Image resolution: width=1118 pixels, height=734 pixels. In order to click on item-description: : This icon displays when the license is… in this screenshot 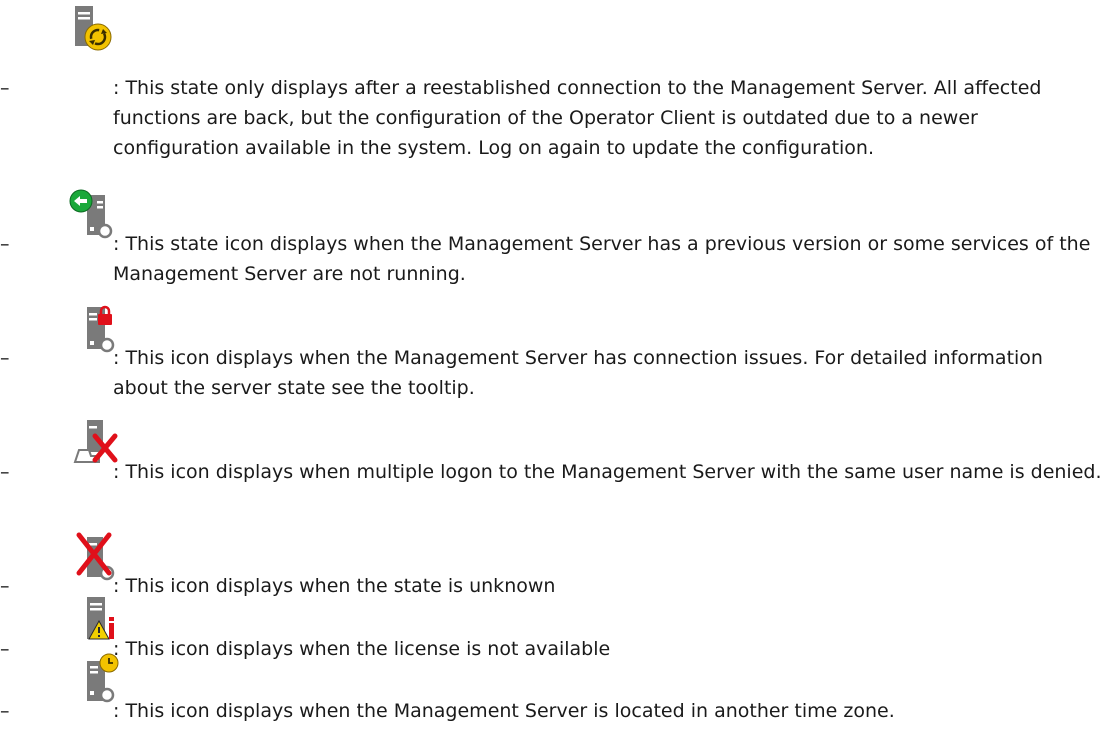, I will do `click(362, 649)`.